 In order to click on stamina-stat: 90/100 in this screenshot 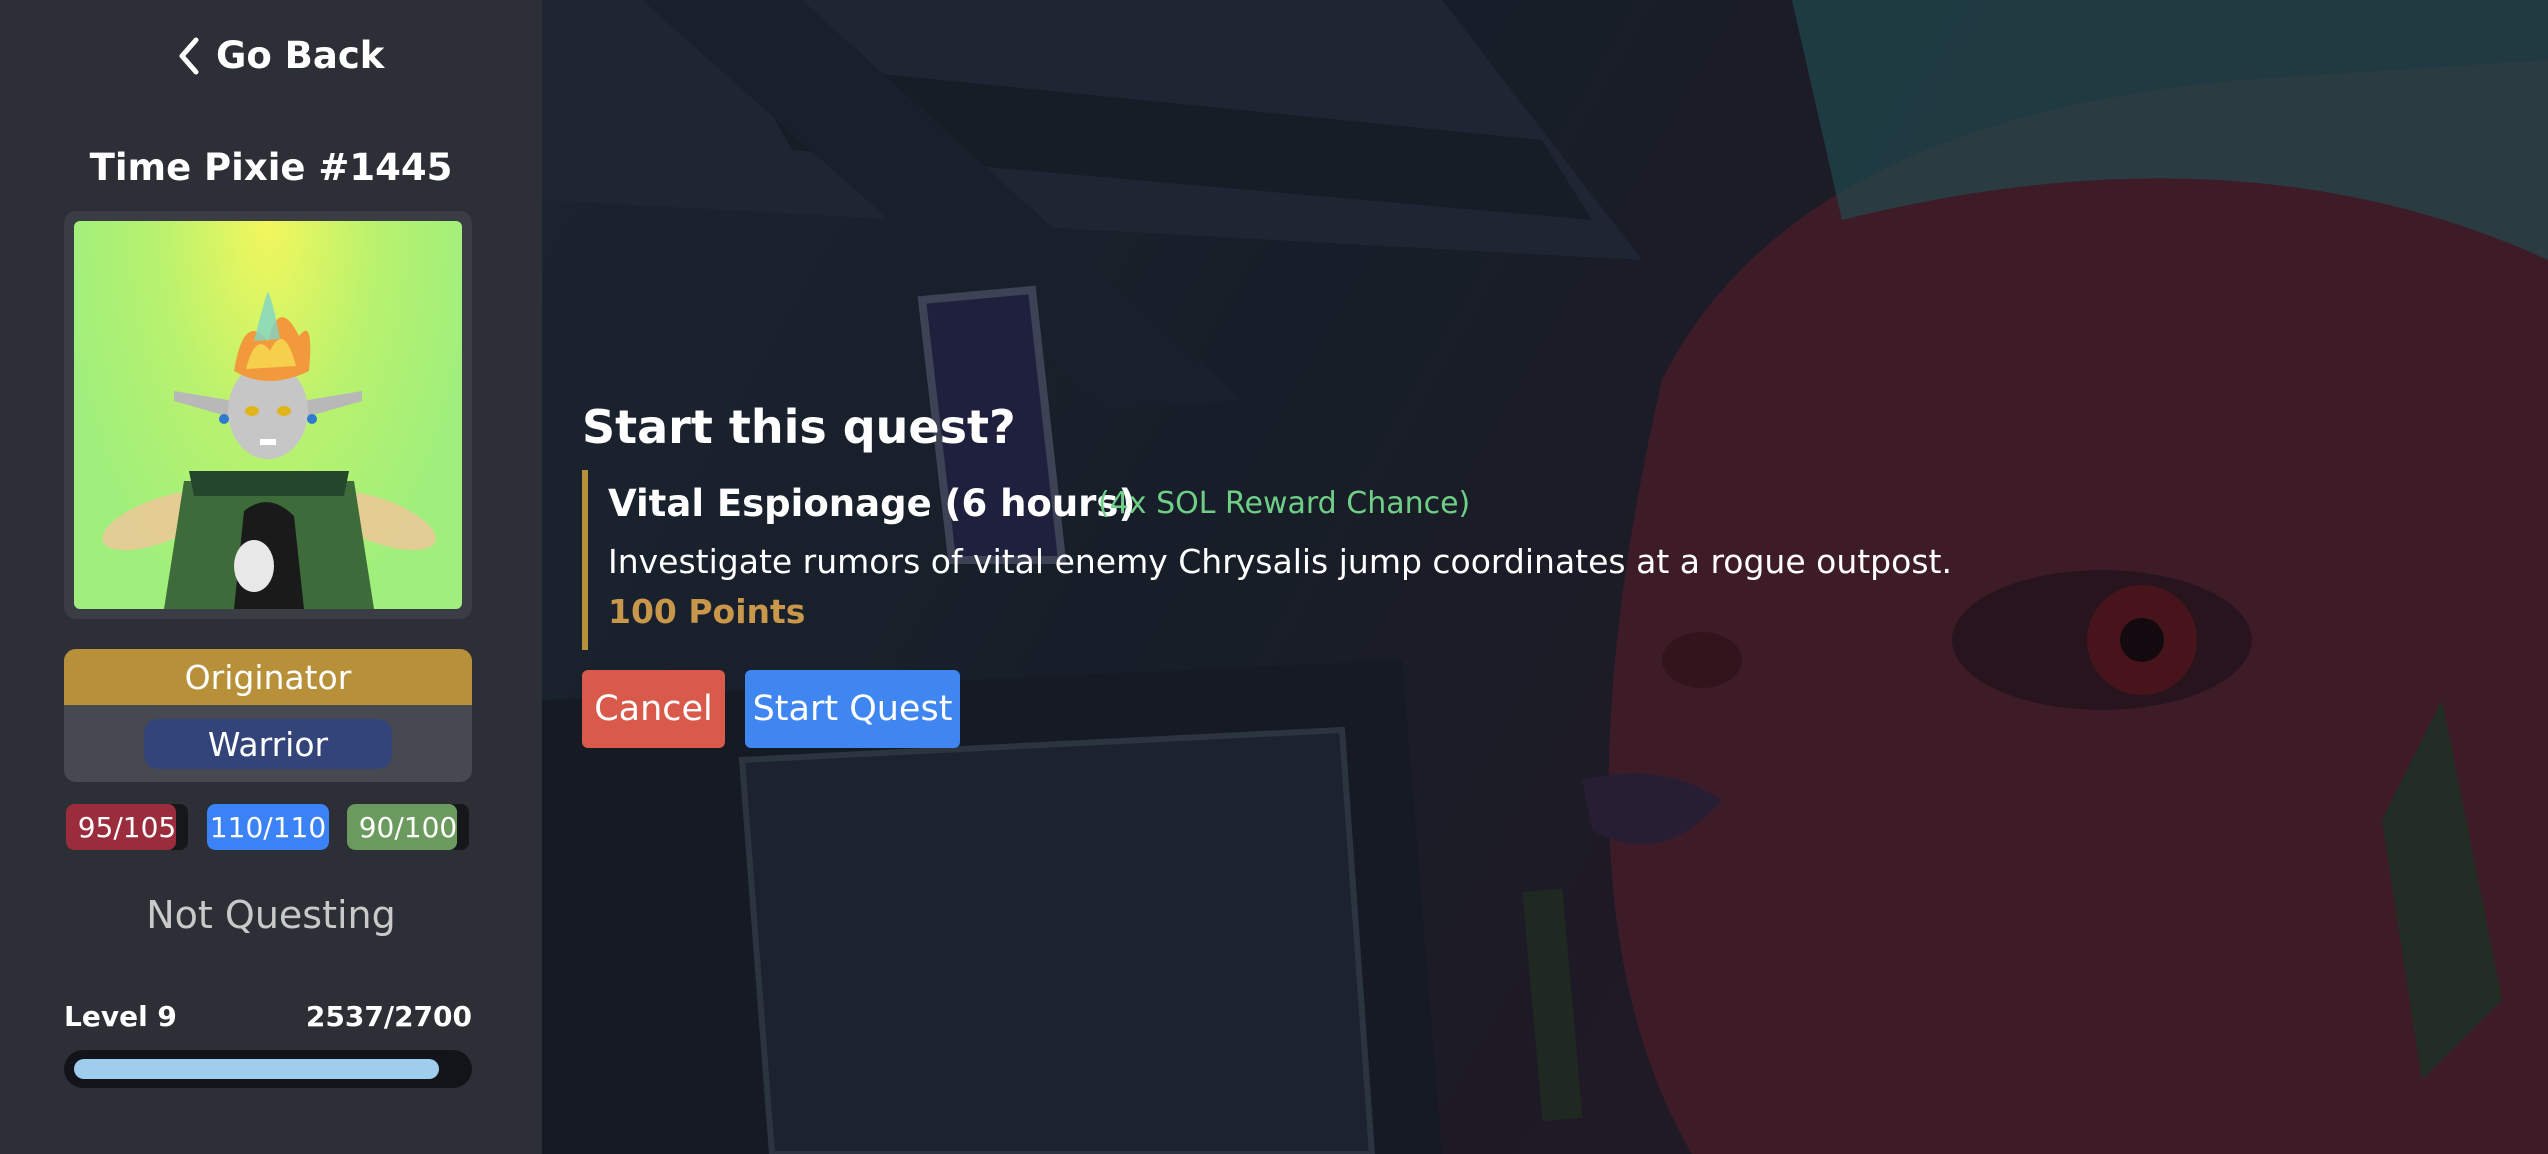, I will do `click(408, 827)`.